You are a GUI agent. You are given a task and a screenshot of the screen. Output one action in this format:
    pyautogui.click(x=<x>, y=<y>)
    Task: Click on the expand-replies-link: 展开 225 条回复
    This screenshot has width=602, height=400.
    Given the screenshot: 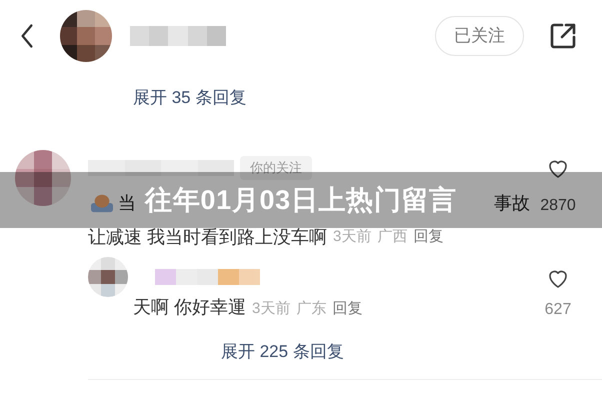 What is the action you would take?
    pyautogui.click(x=282, y=351)
    